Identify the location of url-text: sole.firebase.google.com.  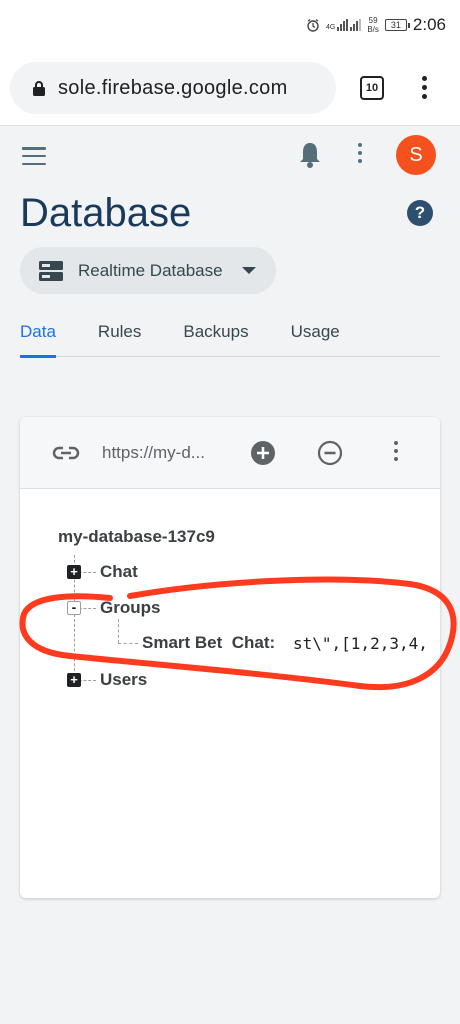
(173, 87).